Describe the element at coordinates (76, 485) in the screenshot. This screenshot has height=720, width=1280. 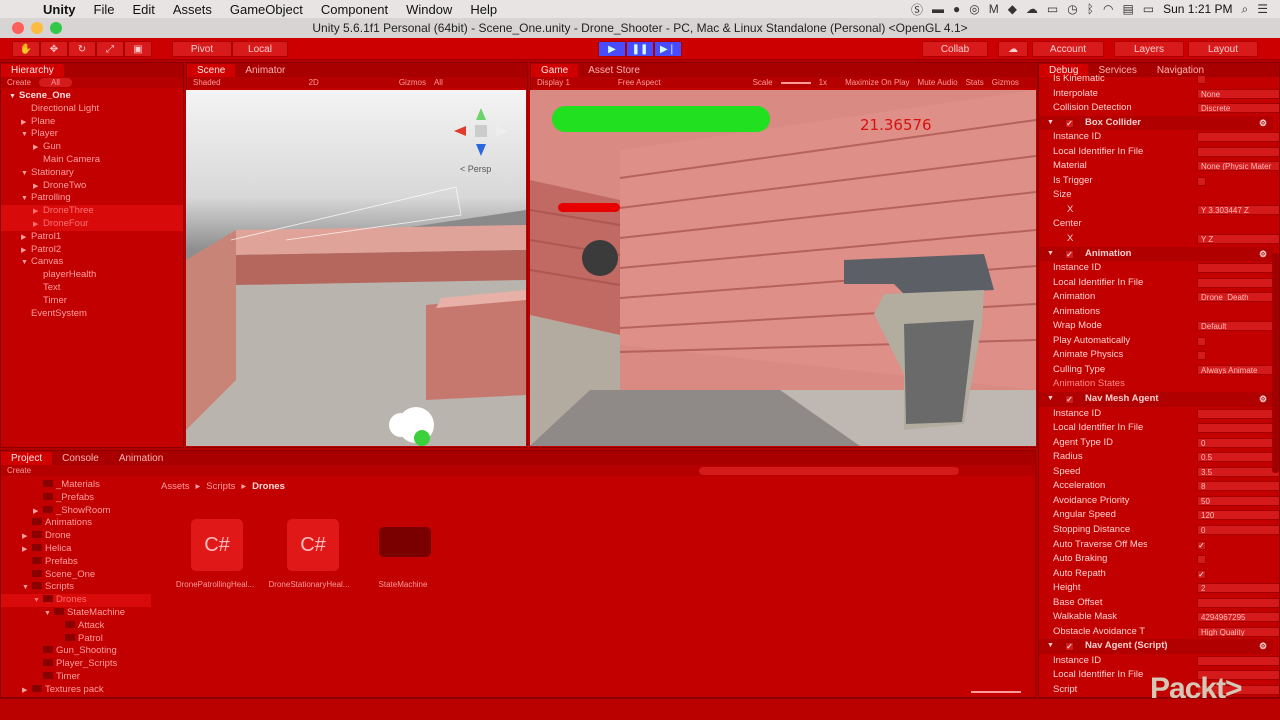
I see `project-folder-item: _Materials` at that location.